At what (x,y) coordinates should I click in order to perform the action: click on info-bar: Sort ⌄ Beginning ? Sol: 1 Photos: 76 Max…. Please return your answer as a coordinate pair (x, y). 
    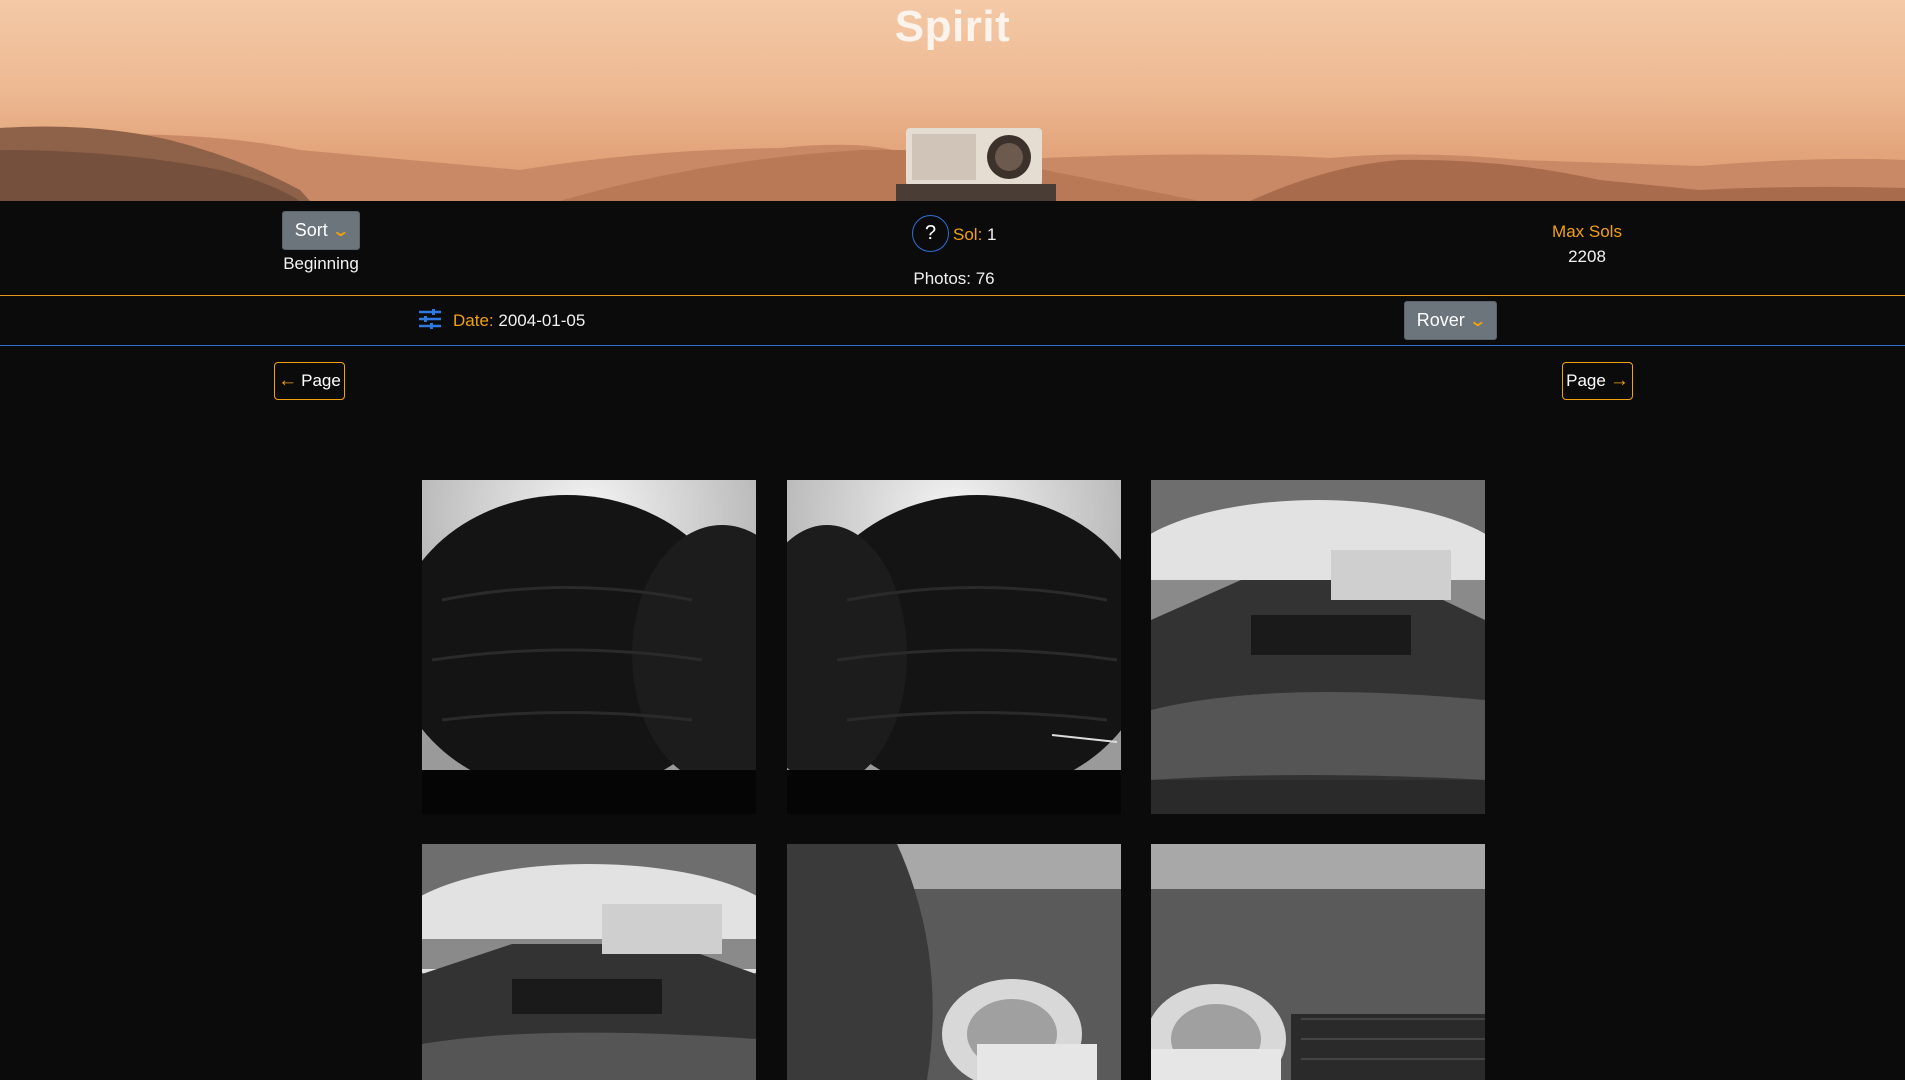
    Looking at the image, I should click on (952, 248).